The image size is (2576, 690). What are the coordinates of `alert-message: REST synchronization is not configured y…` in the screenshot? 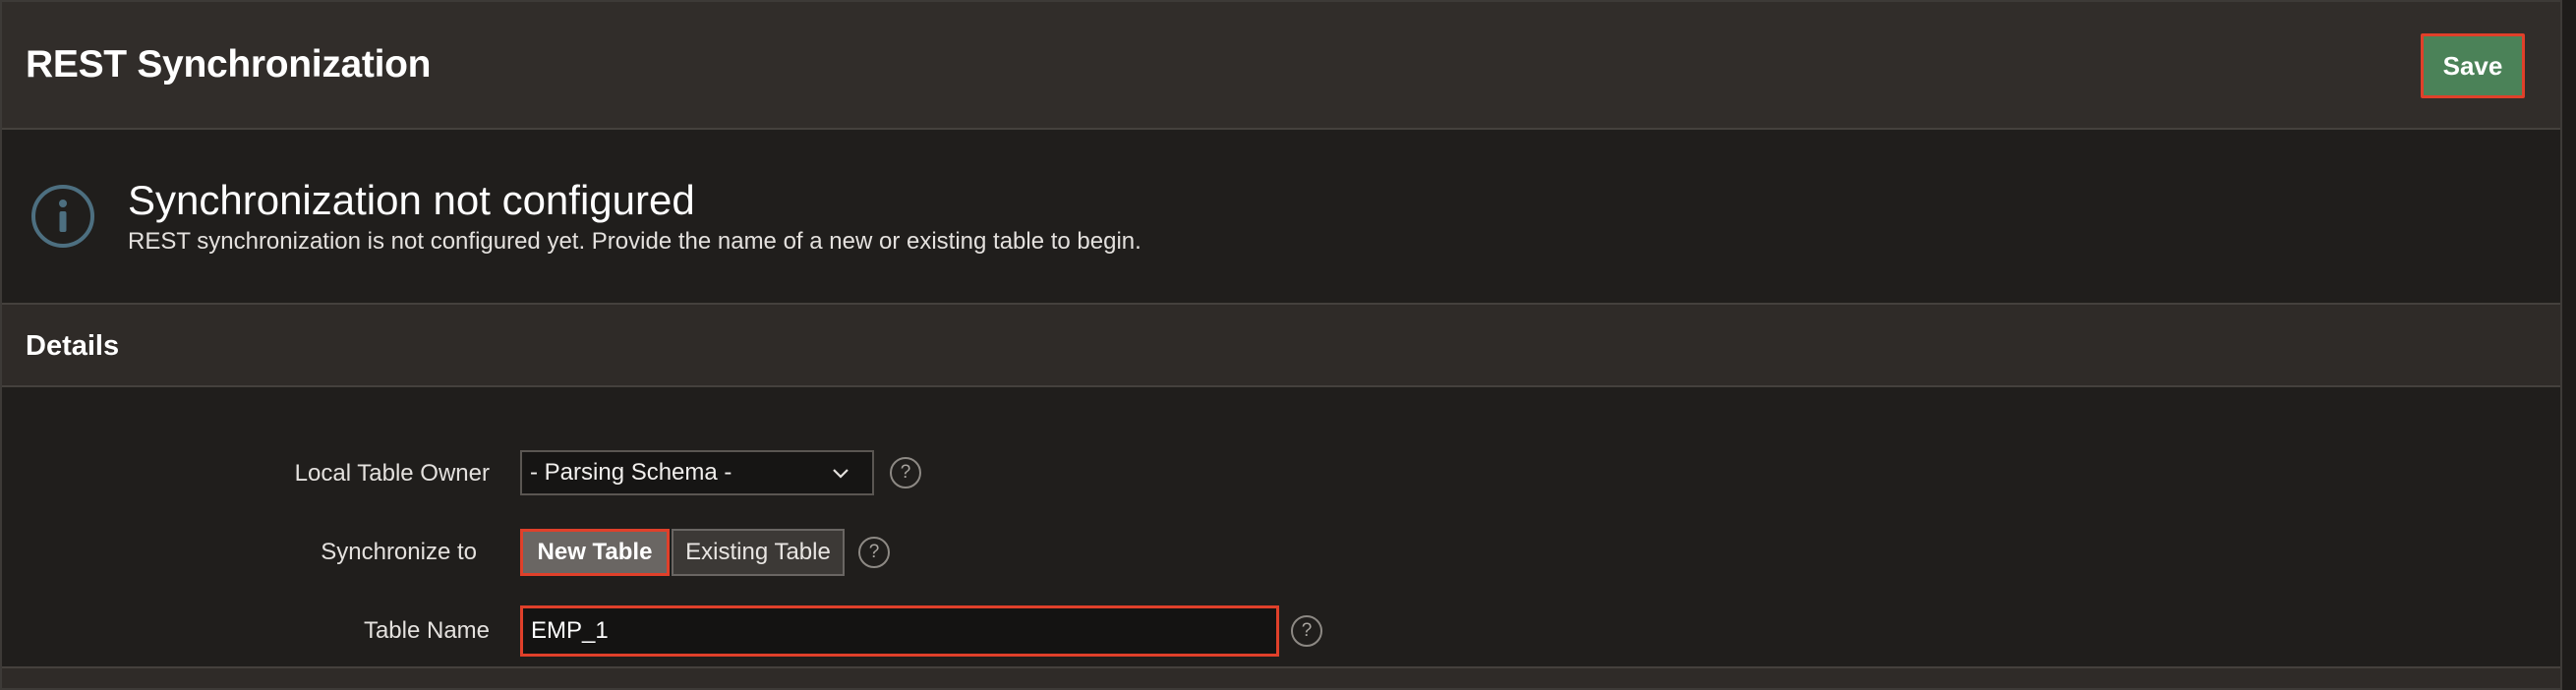 It's located at (635, 241).